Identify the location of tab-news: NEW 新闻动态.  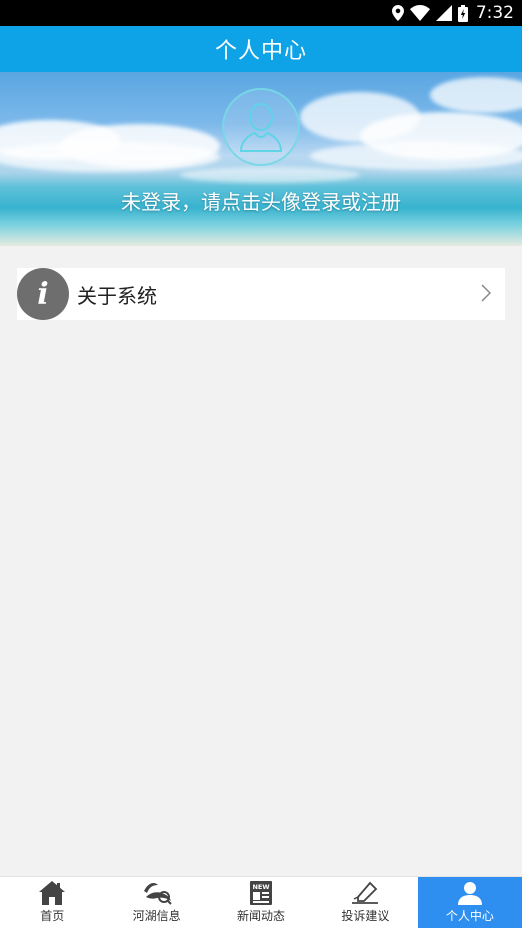
(261, 902).